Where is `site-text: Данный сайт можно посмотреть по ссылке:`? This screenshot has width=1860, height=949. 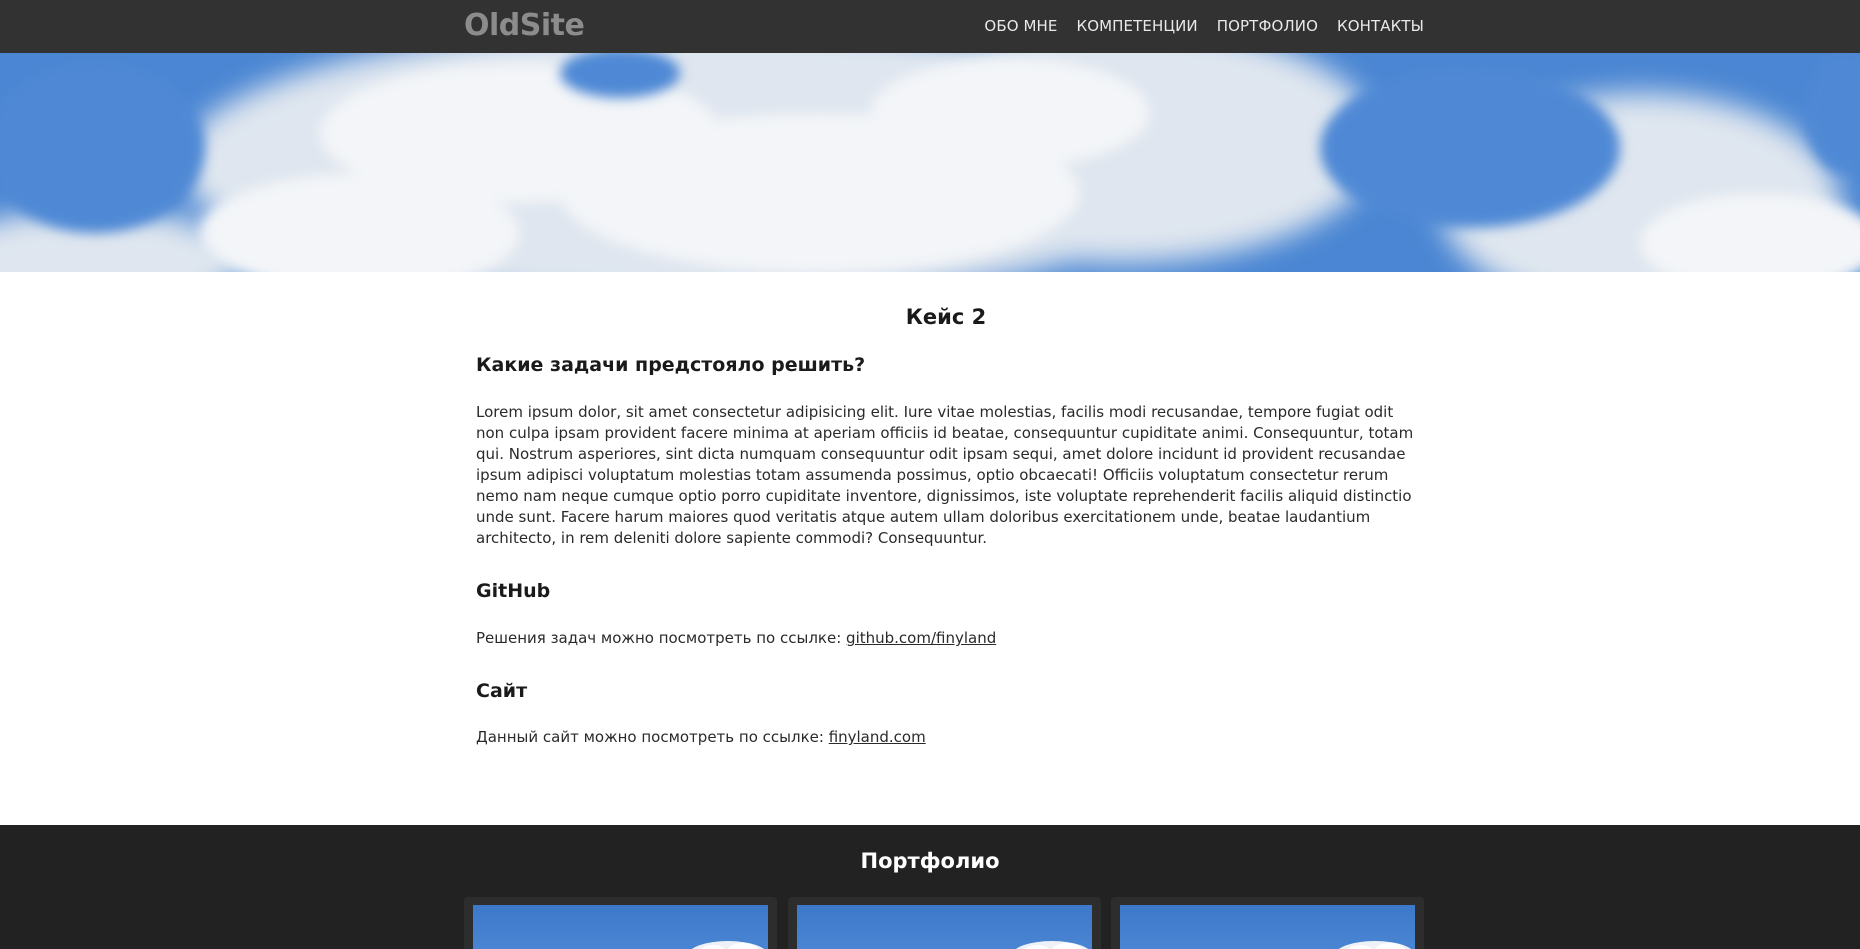 site-text: Данный сайт можно посмотреть по ссылке: is located at coordinates (652, 737).